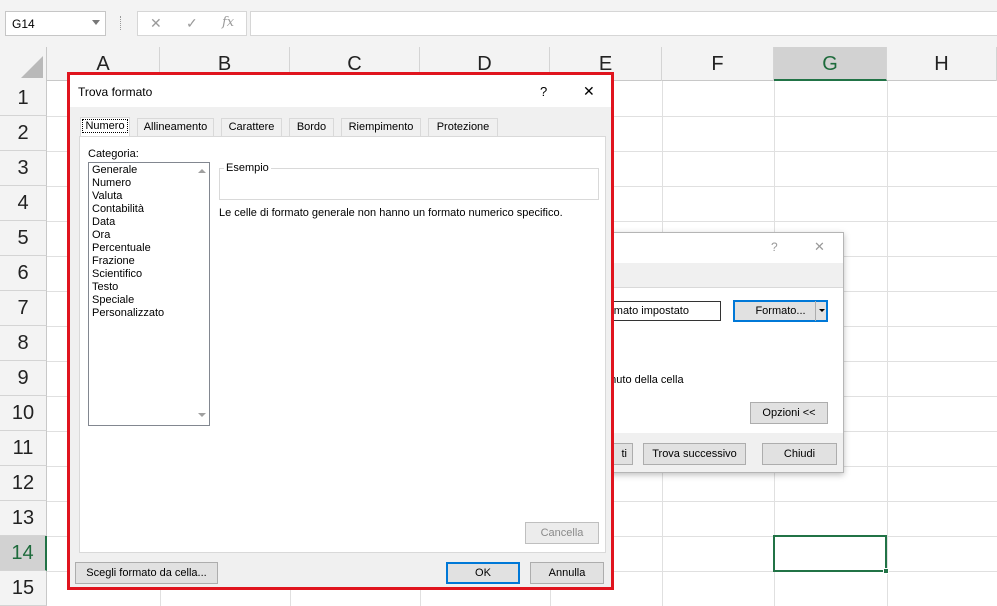 This screenshot has width=997, height=606. I want to click on row-header-13: 13, so click(23, 518).